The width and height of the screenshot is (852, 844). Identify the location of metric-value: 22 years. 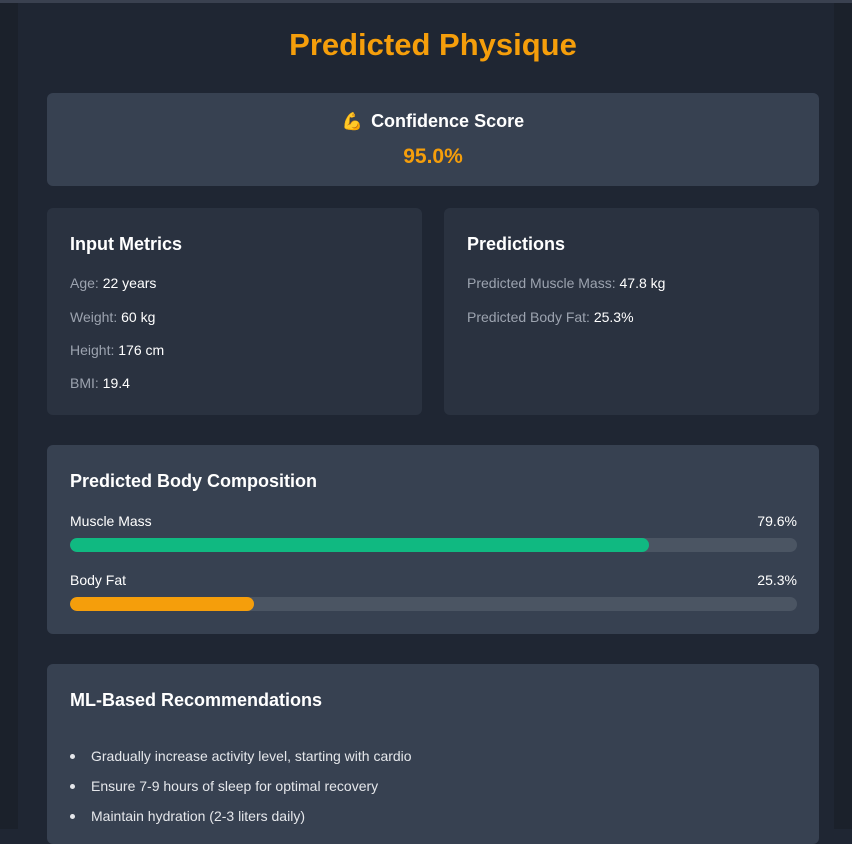
(129, 283).